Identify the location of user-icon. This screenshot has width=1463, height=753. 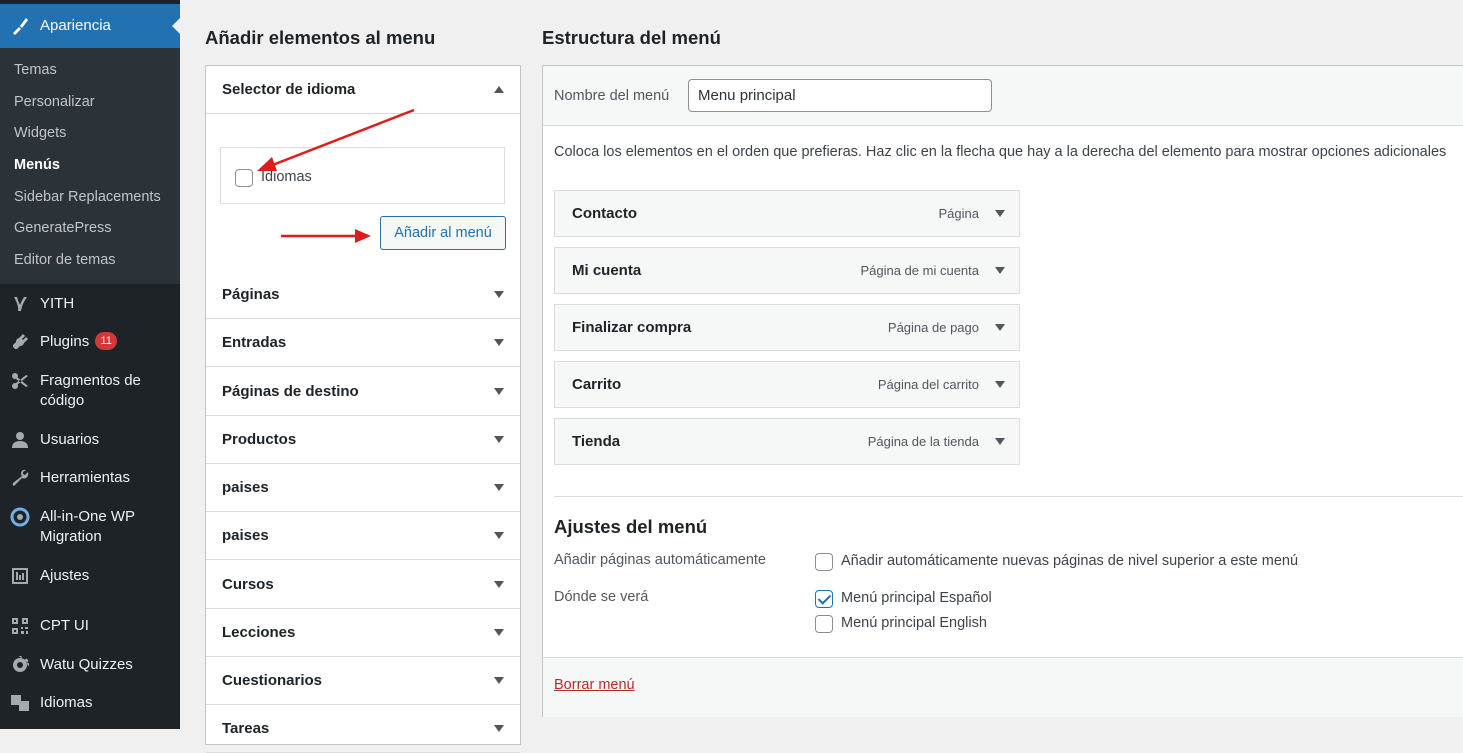
(20, 440).